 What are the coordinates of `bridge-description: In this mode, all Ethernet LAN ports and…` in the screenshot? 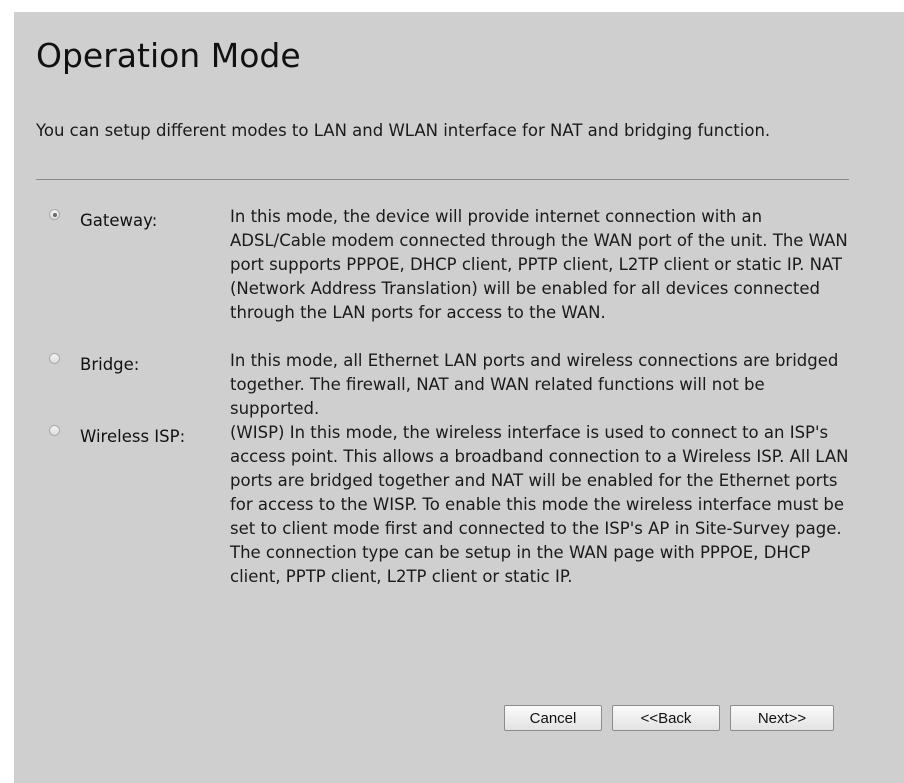 It's located at (534, 384).